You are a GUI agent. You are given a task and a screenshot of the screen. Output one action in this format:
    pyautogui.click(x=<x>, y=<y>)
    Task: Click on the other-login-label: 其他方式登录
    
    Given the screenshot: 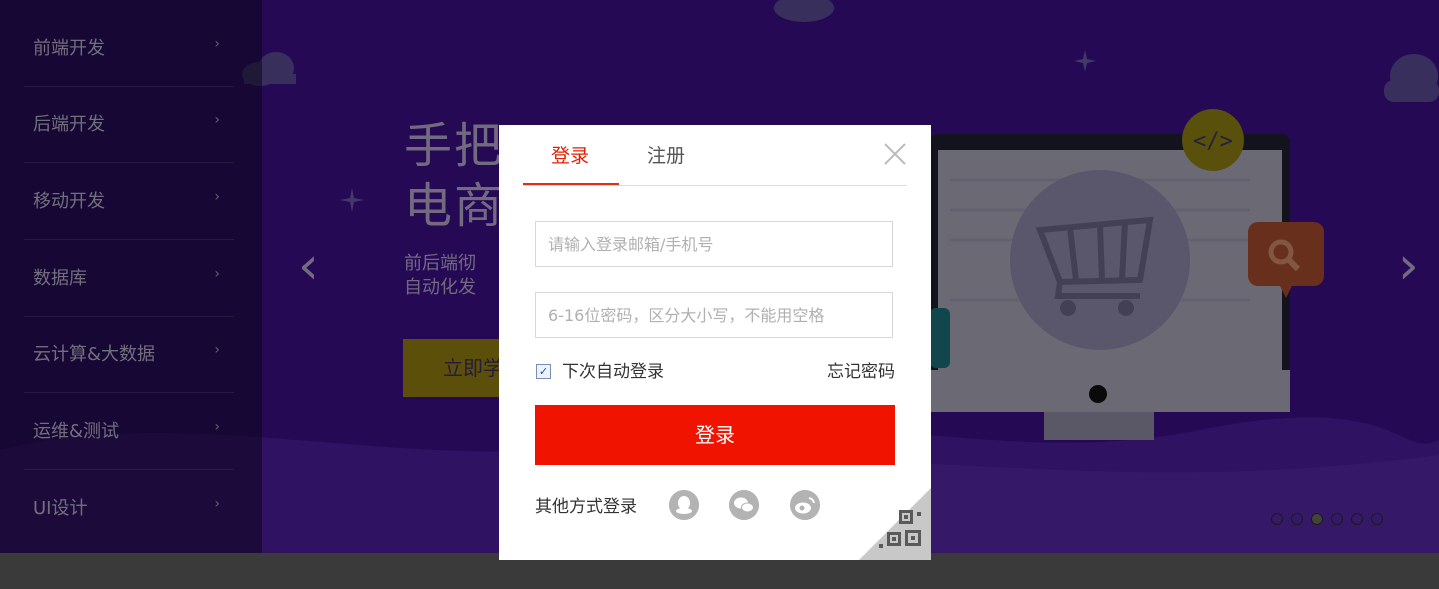 What is the action you would take?
    pyautogui.click(x=586, y=507)
    